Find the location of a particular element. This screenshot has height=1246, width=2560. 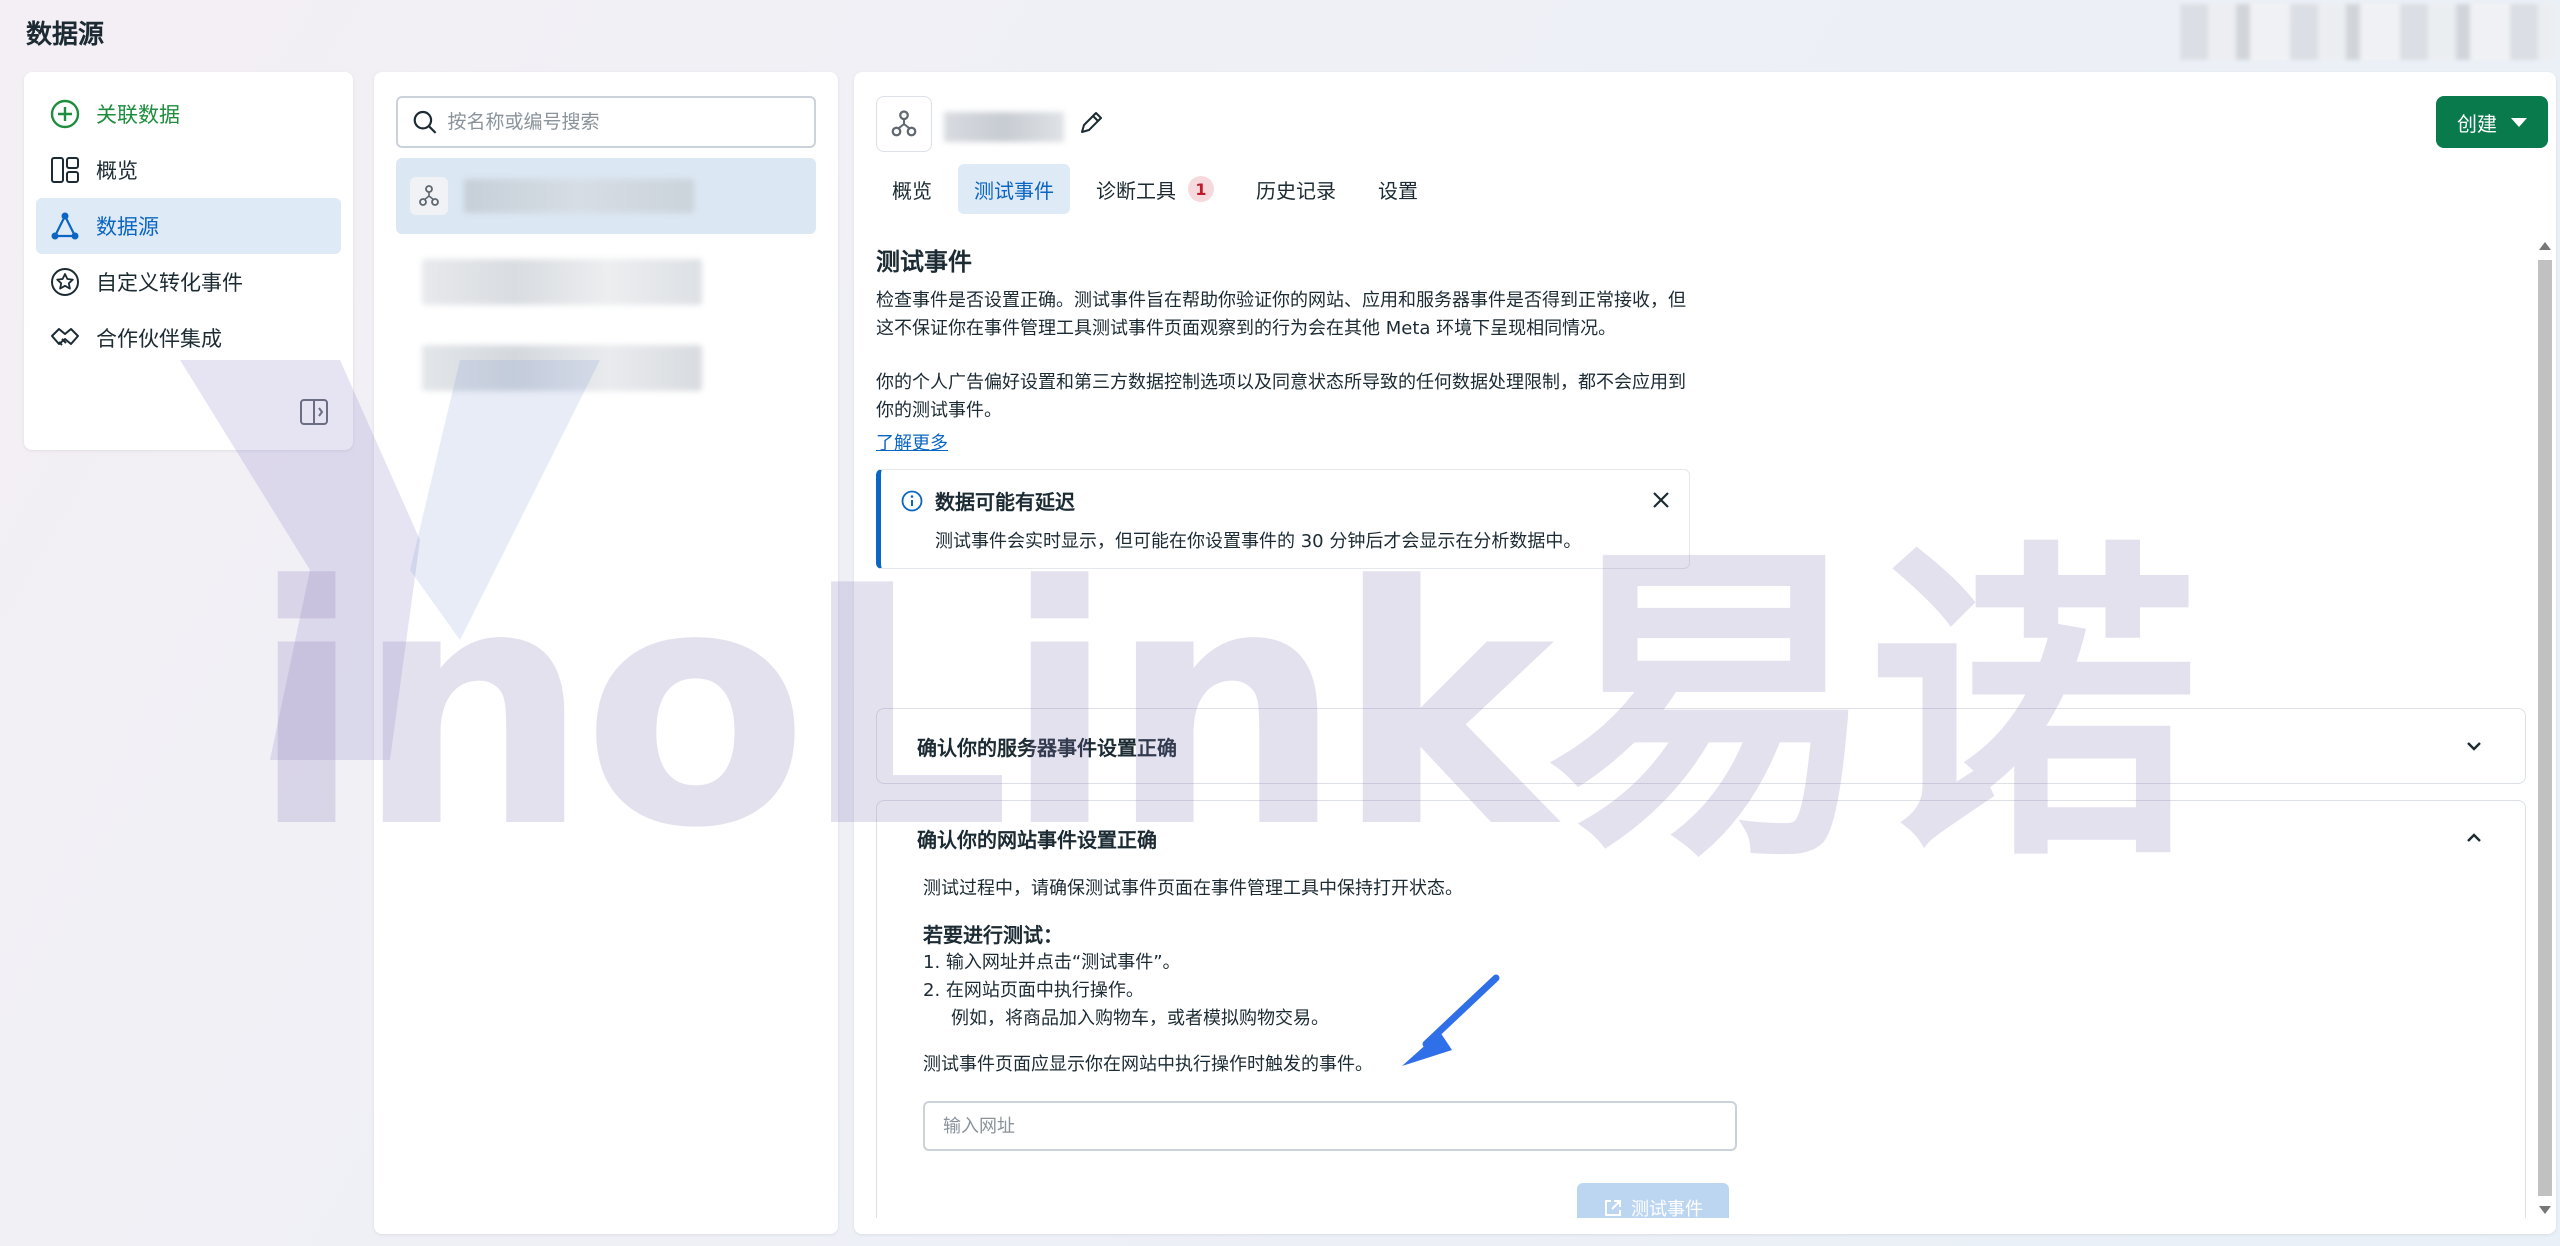

section-title: 测试事件 is located at coordinates (924, 262).